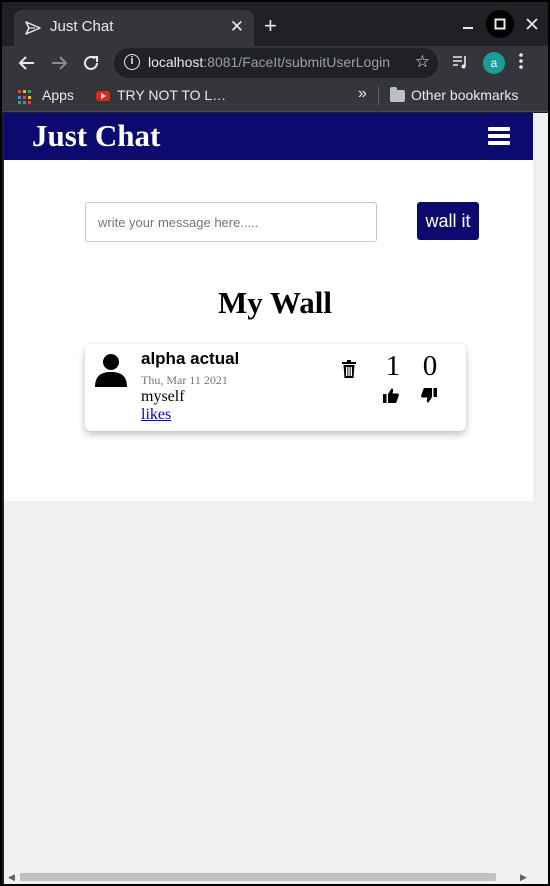  Describe the element at coordinates (82, 26) in the screenshot. I see `tab-title: Just Chat` at that location.